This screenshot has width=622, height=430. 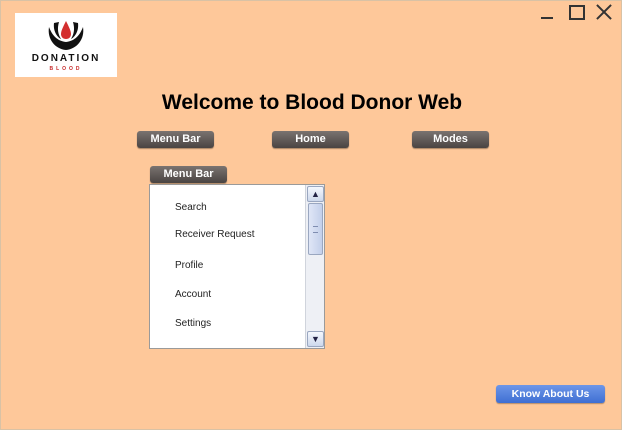 I want to click on scrollbar-thumb, so click(x=315, y=229).